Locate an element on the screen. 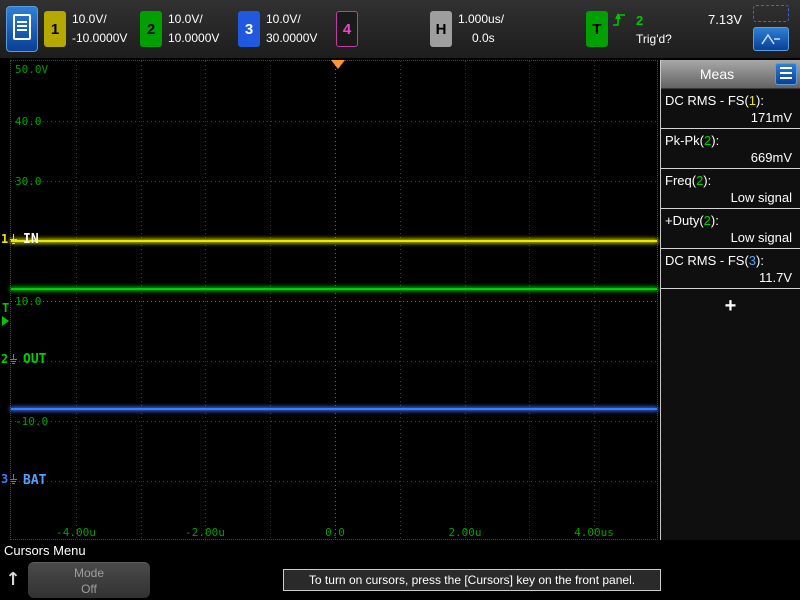 Image resolution: width=800 pixels, height=600 pixels. channel-4-key: 4 is located at coordinates (347, 29).